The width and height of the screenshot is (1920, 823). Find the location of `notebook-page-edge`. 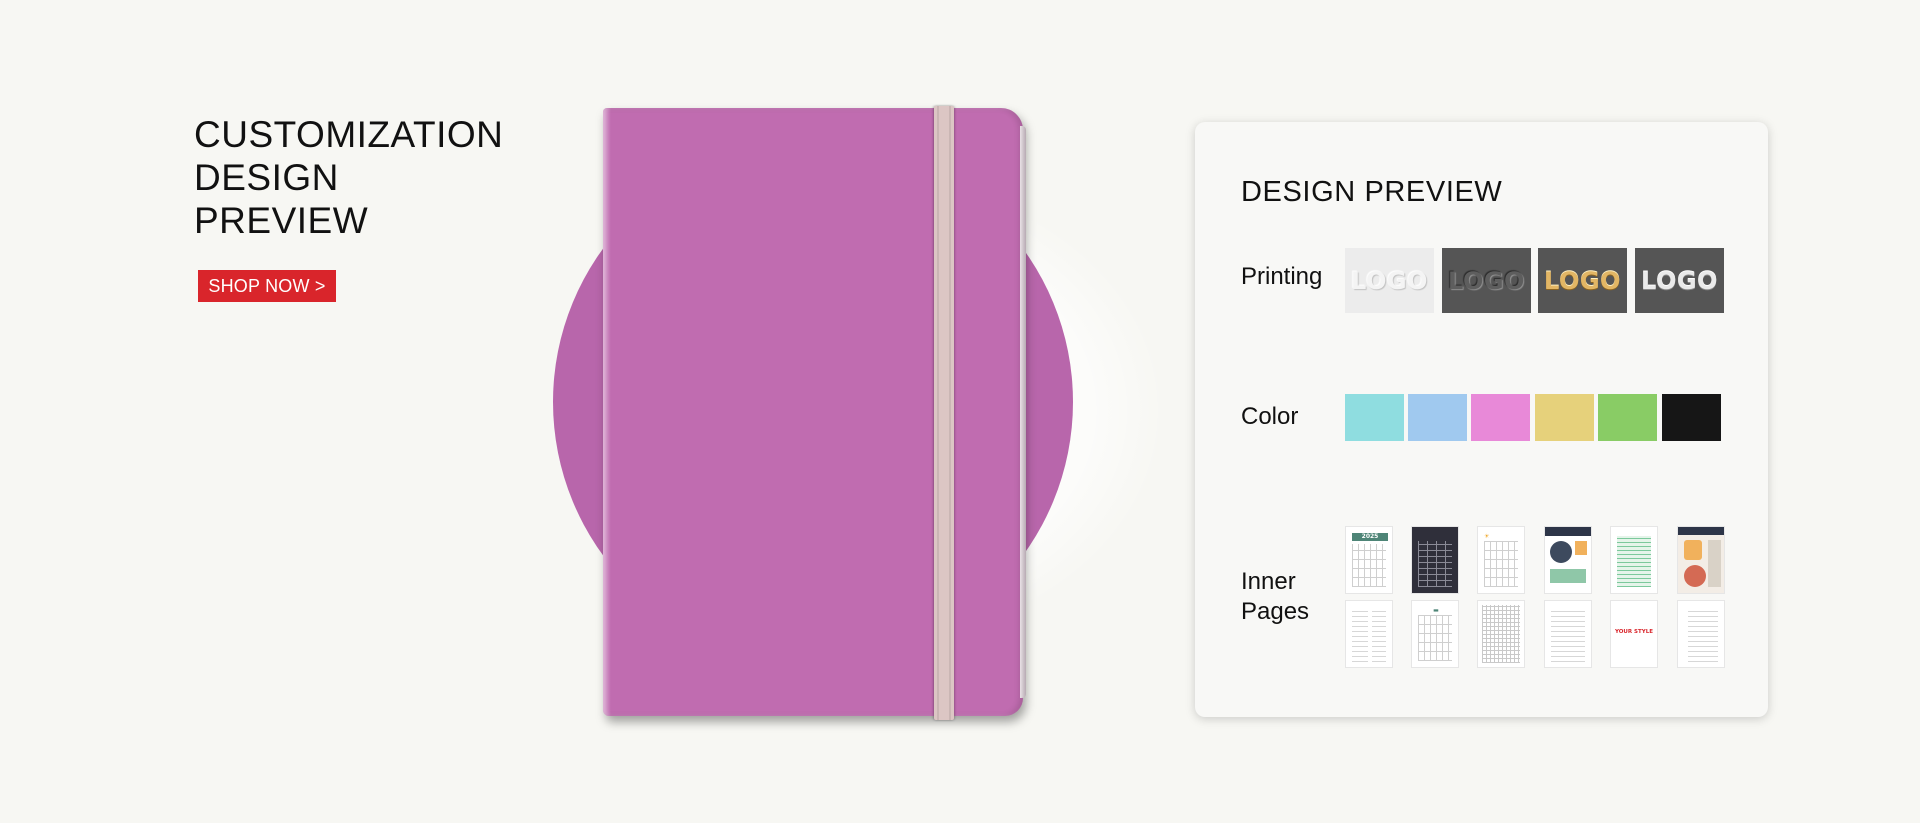

notebook-page-edge is located at coordinates (1023, 412).